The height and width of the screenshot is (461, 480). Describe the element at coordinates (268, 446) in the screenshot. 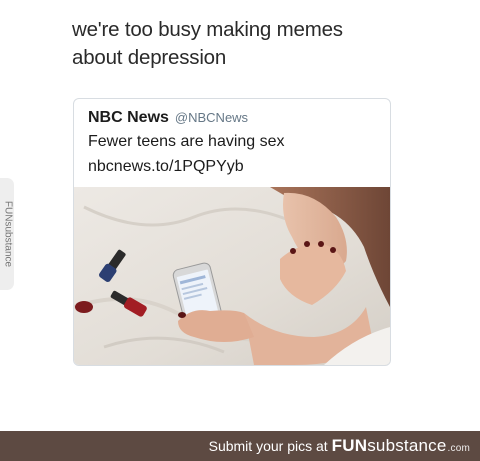

I see `footer-prompt: Submit your pics at` at that location.